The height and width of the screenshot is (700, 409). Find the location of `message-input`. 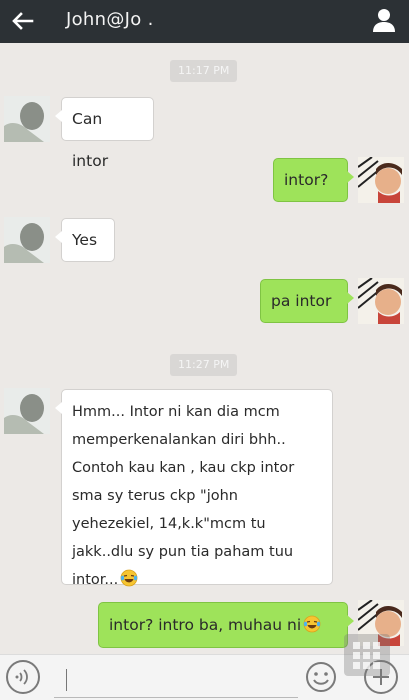

message-input is located at coordinates (176, 680).